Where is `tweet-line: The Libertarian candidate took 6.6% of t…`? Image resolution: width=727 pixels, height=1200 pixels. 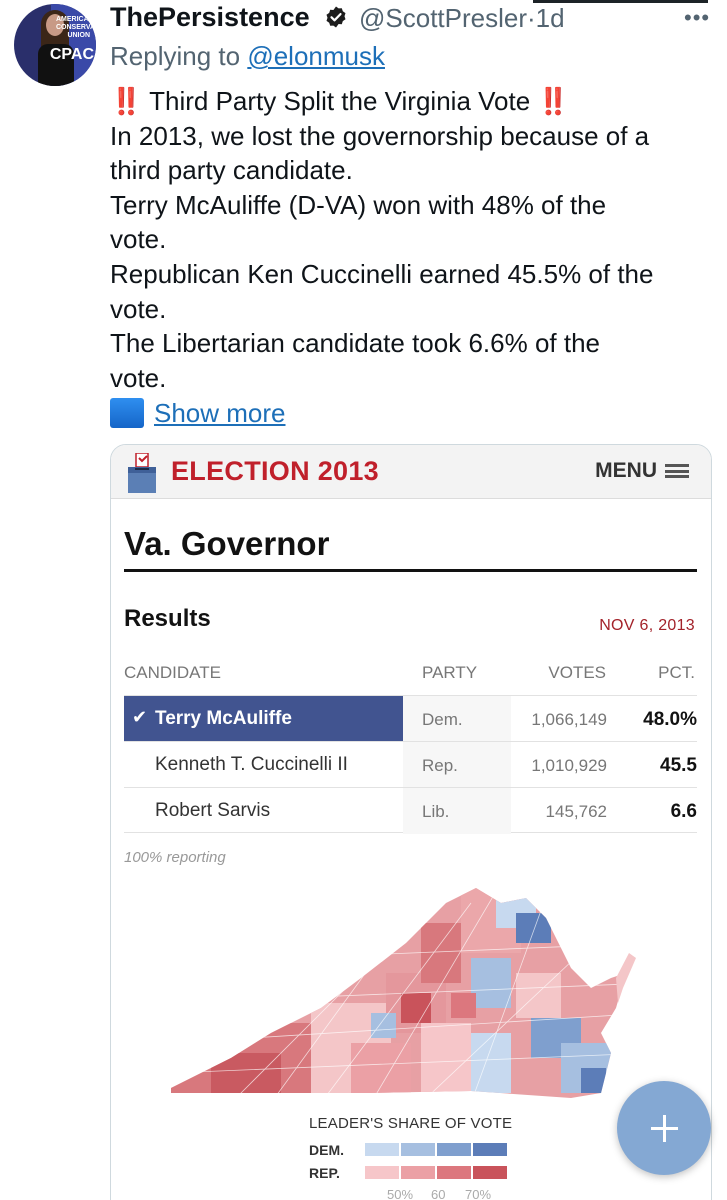 tweet-line: The Libertarian candidate took 6.6% of t… is located at coordinates (355, 343).